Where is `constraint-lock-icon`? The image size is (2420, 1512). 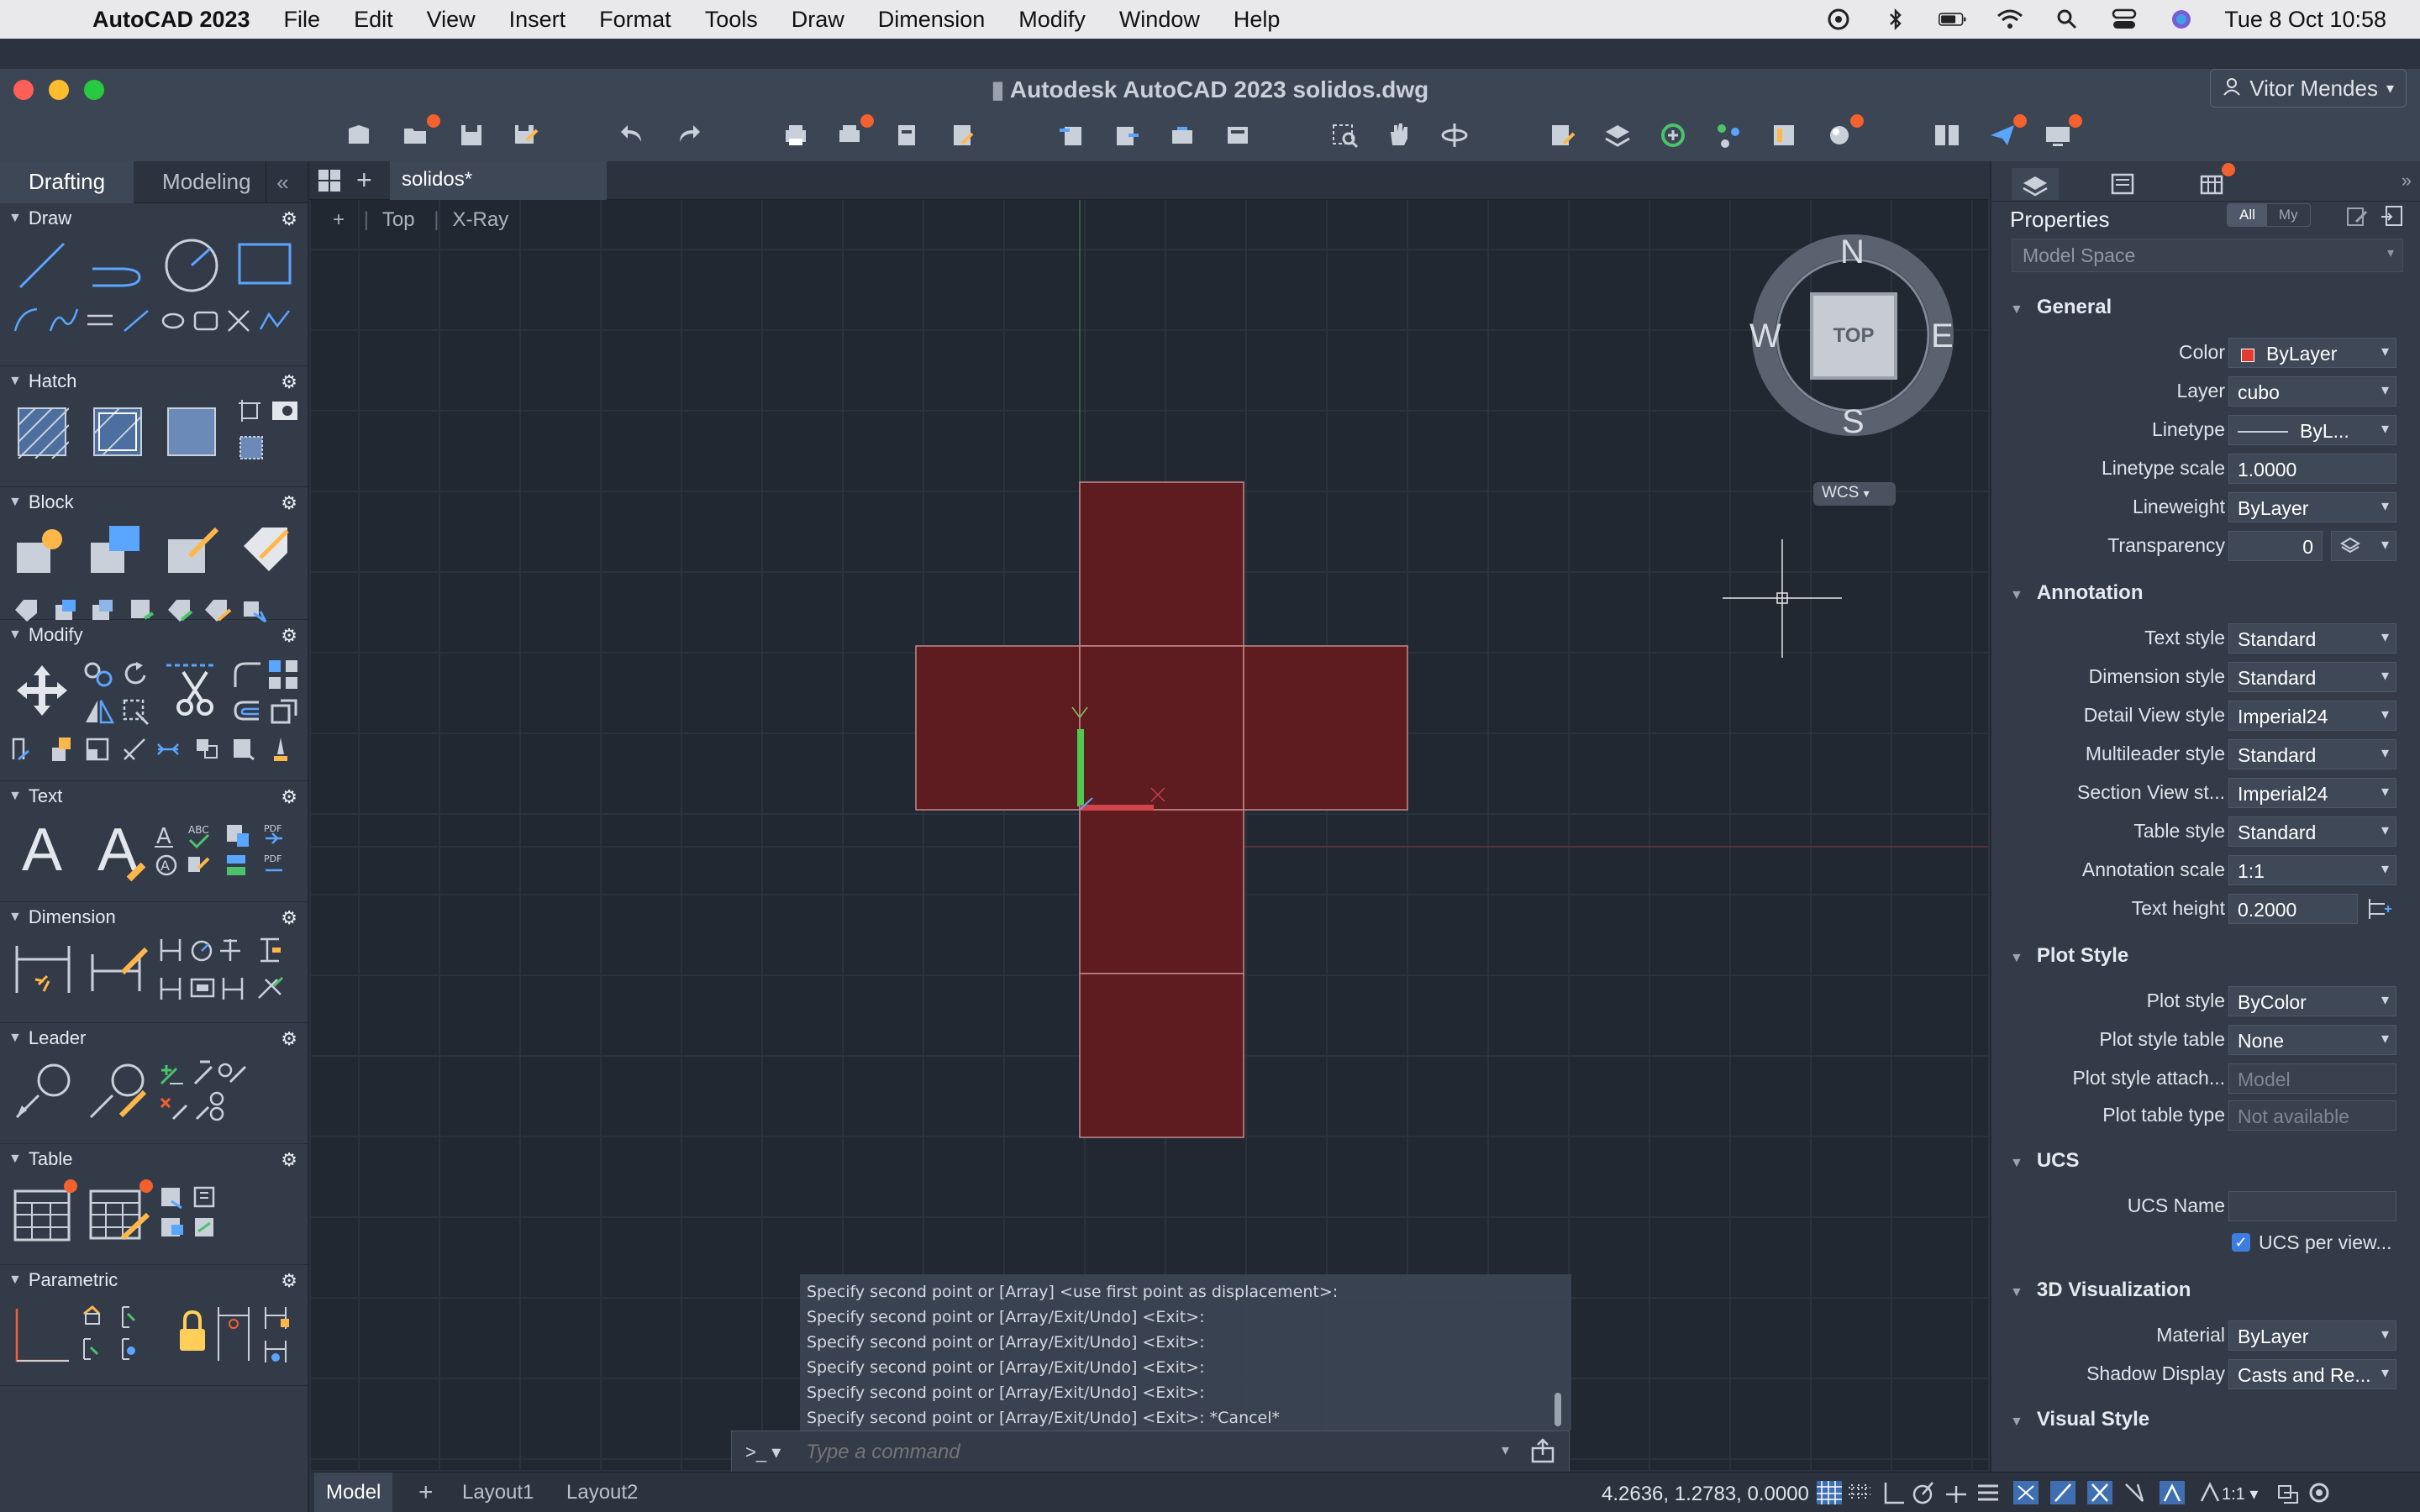 constraint-lock-icon is located at coordinates (192, 1331).